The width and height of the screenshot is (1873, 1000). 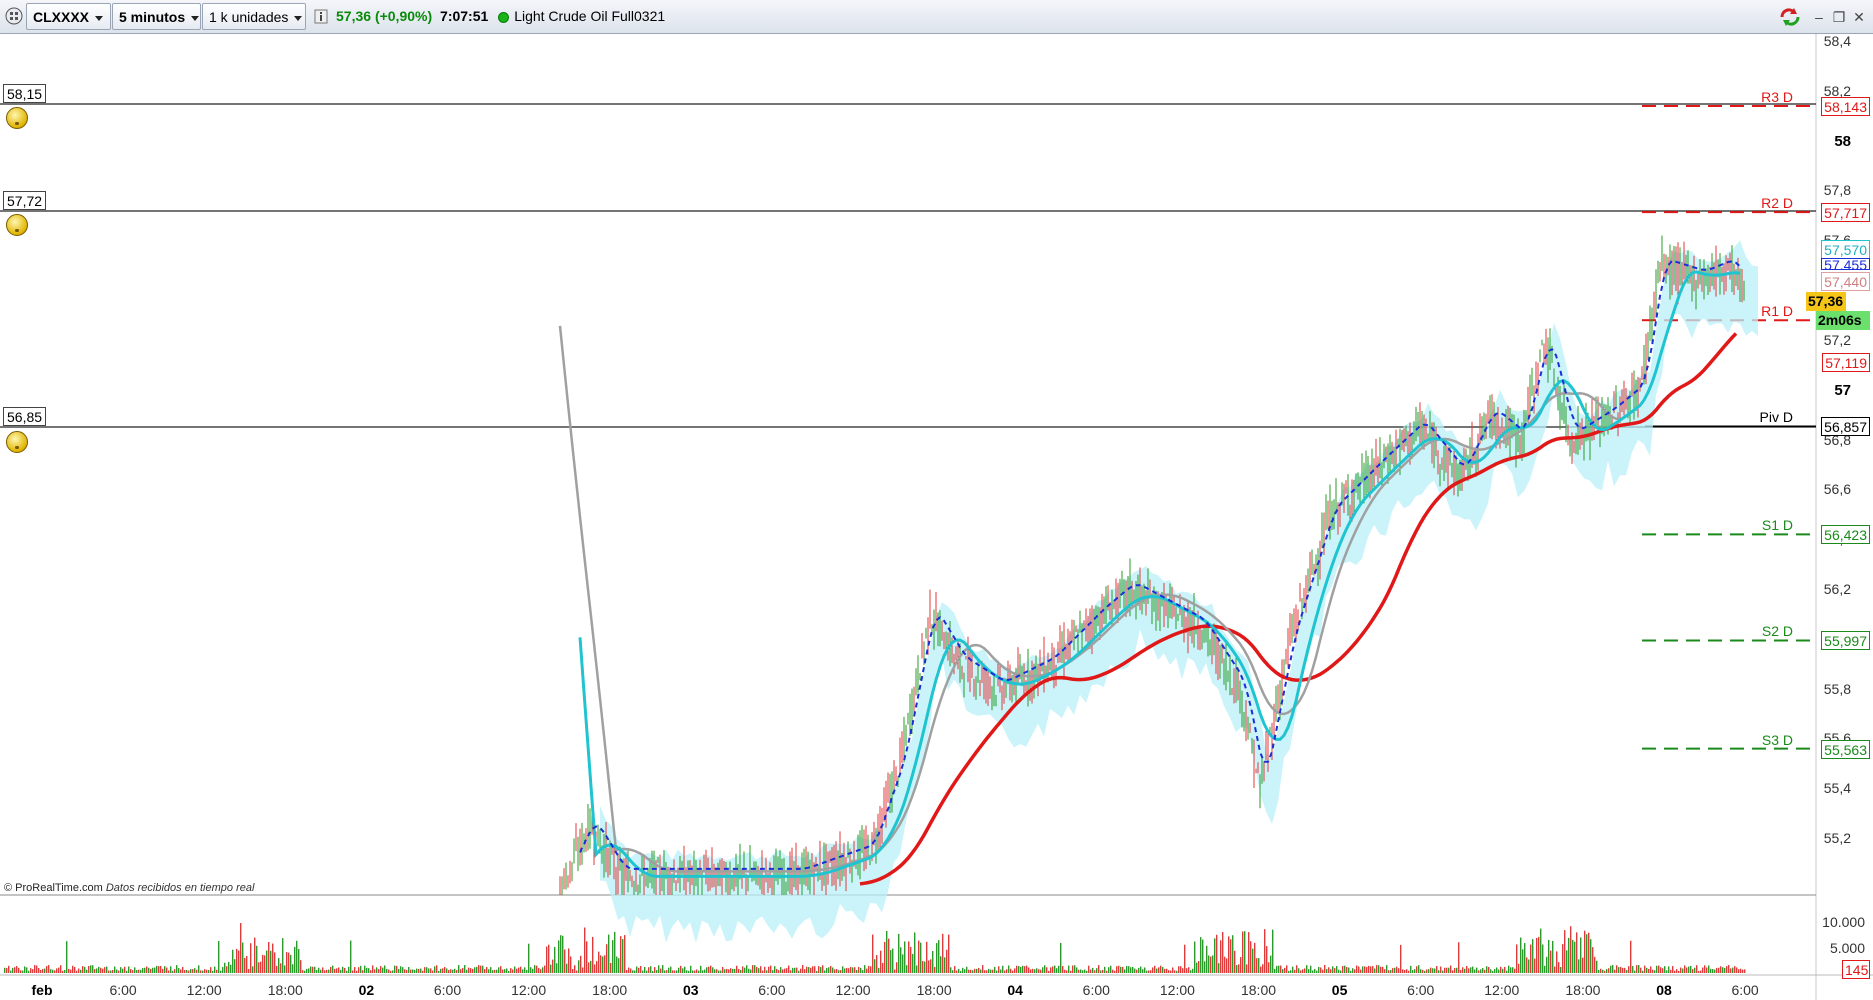 What do you see at coordinates (1791, 17) in the screenshot?
I see `refresh-icon` at bounding box center [1791, 17].